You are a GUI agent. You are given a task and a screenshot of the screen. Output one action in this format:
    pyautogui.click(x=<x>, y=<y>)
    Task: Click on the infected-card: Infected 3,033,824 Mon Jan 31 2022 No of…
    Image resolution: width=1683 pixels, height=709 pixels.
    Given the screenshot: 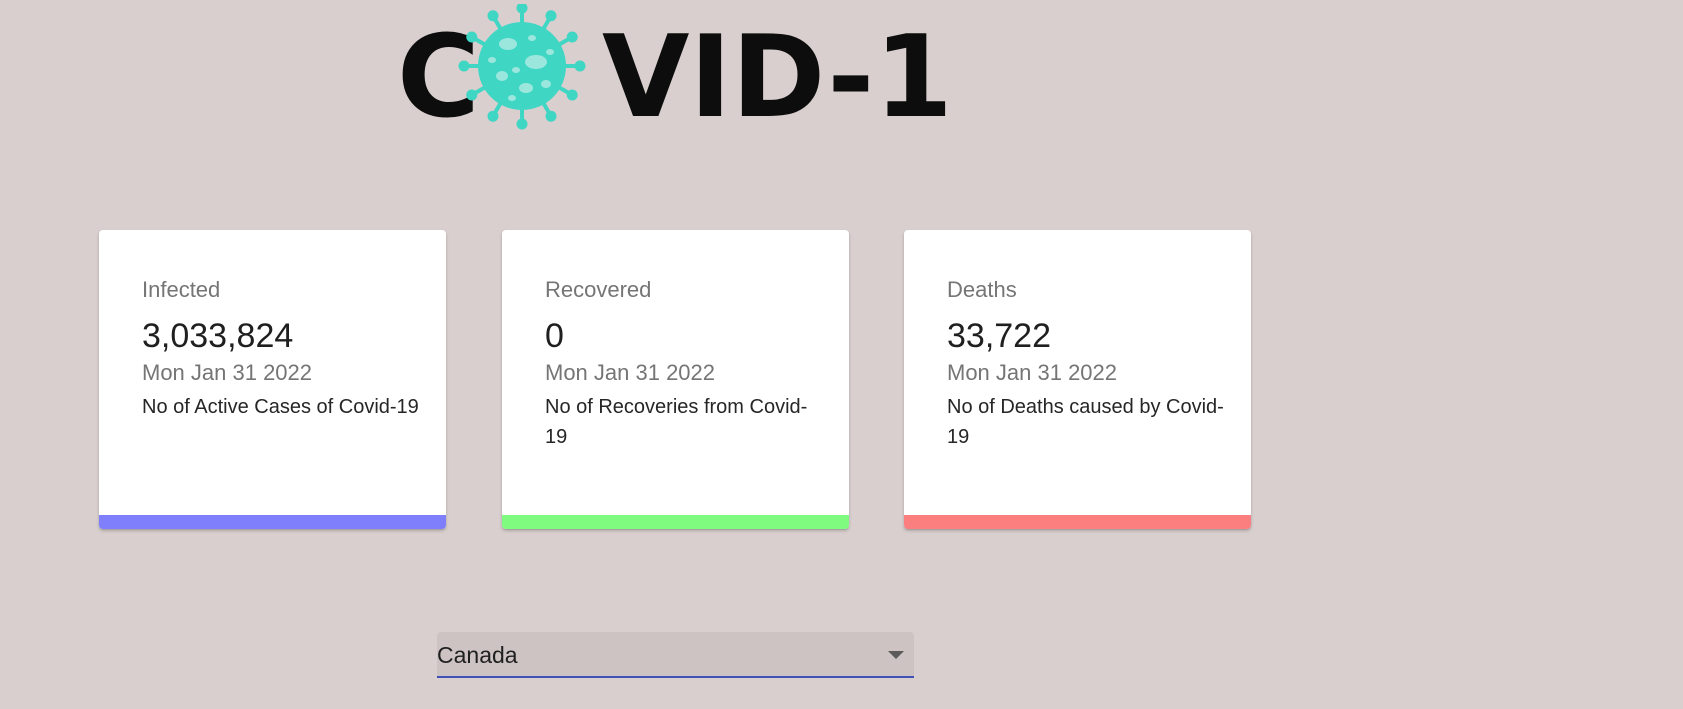 What is the action you would take?
    pyautogui.click(x=272, y=379)
    